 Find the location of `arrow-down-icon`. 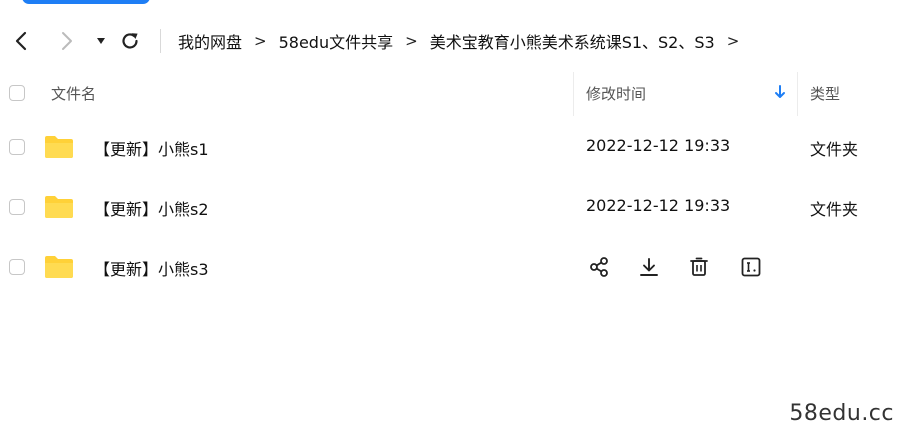

arrow-down-icon is located at coordinates (780, 91).